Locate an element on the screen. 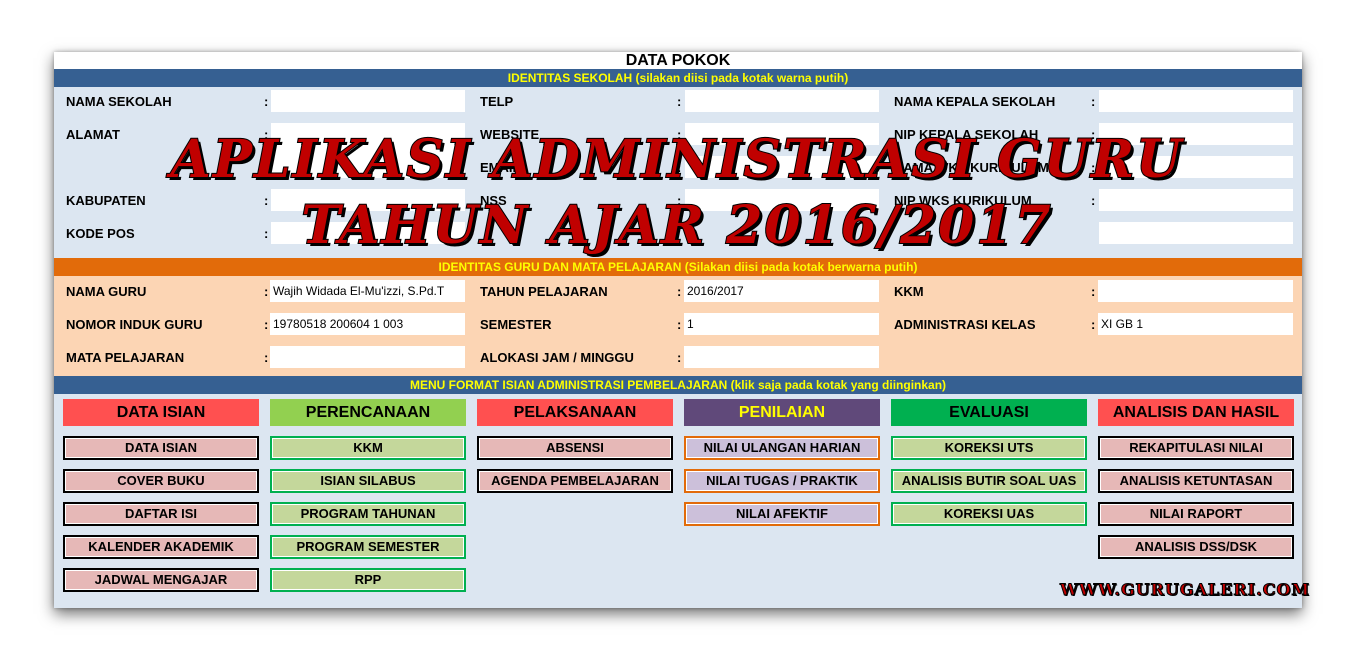  curriculum-vp-nip-field is located at coordinates (1196, 200).